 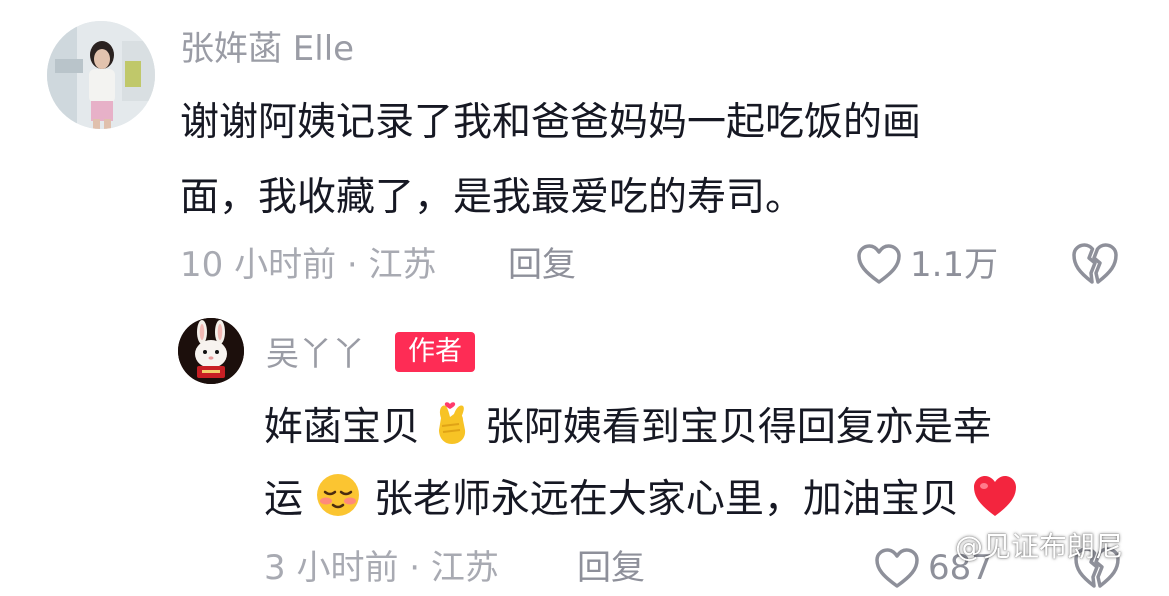 What do you see at coordinates (995, 502) in the screenshot?
I see `red-heart-emoji-icon` at bounding box center [995, 502].